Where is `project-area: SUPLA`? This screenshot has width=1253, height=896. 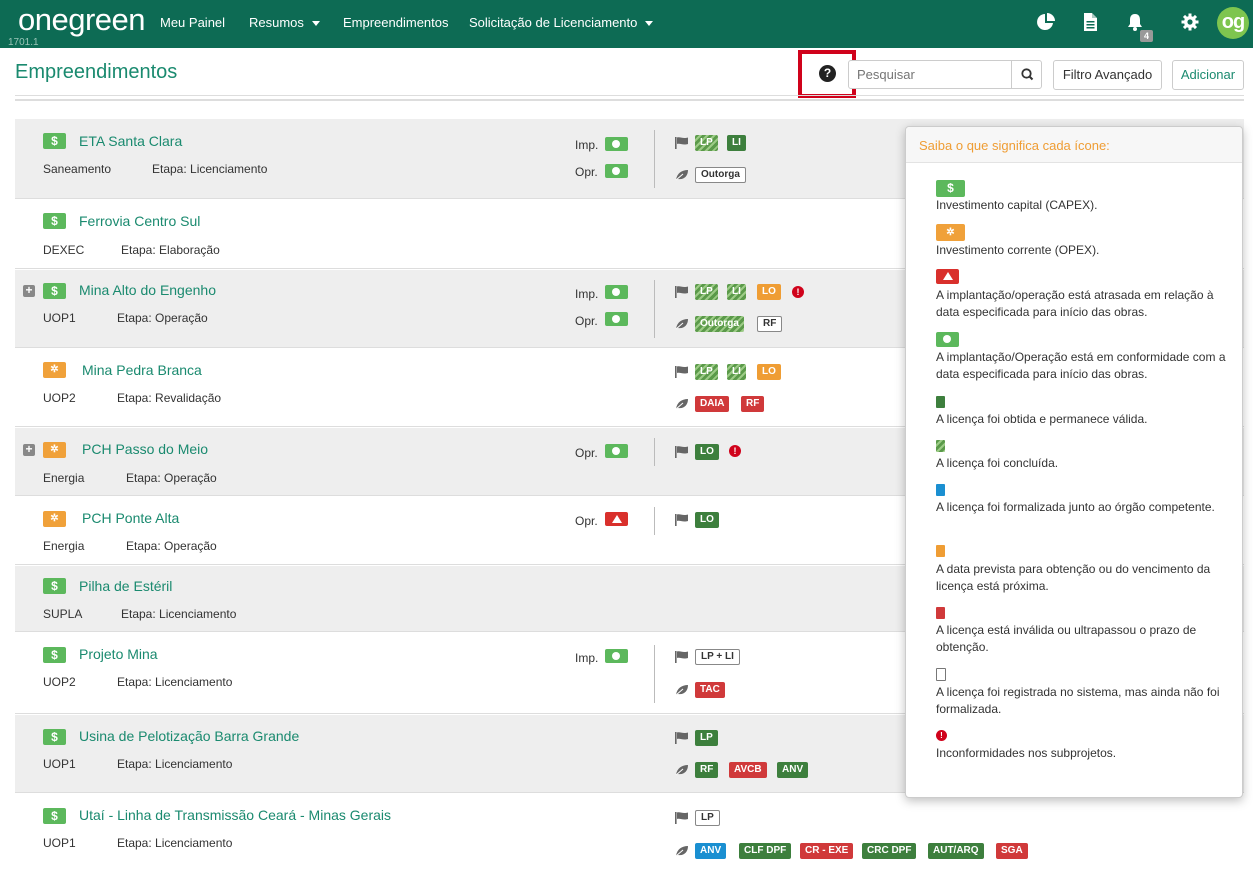 project-area: SUPLA is located at coordinates (63, 614).